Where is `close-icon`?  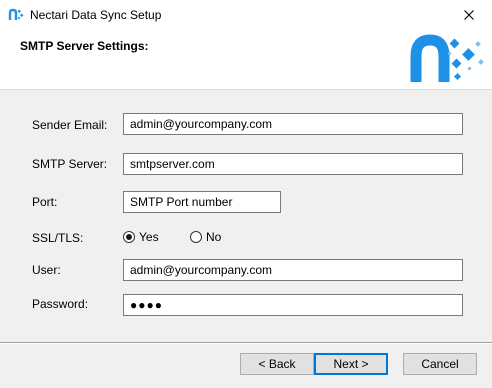
close-icon is located at coordinates (469, 15).